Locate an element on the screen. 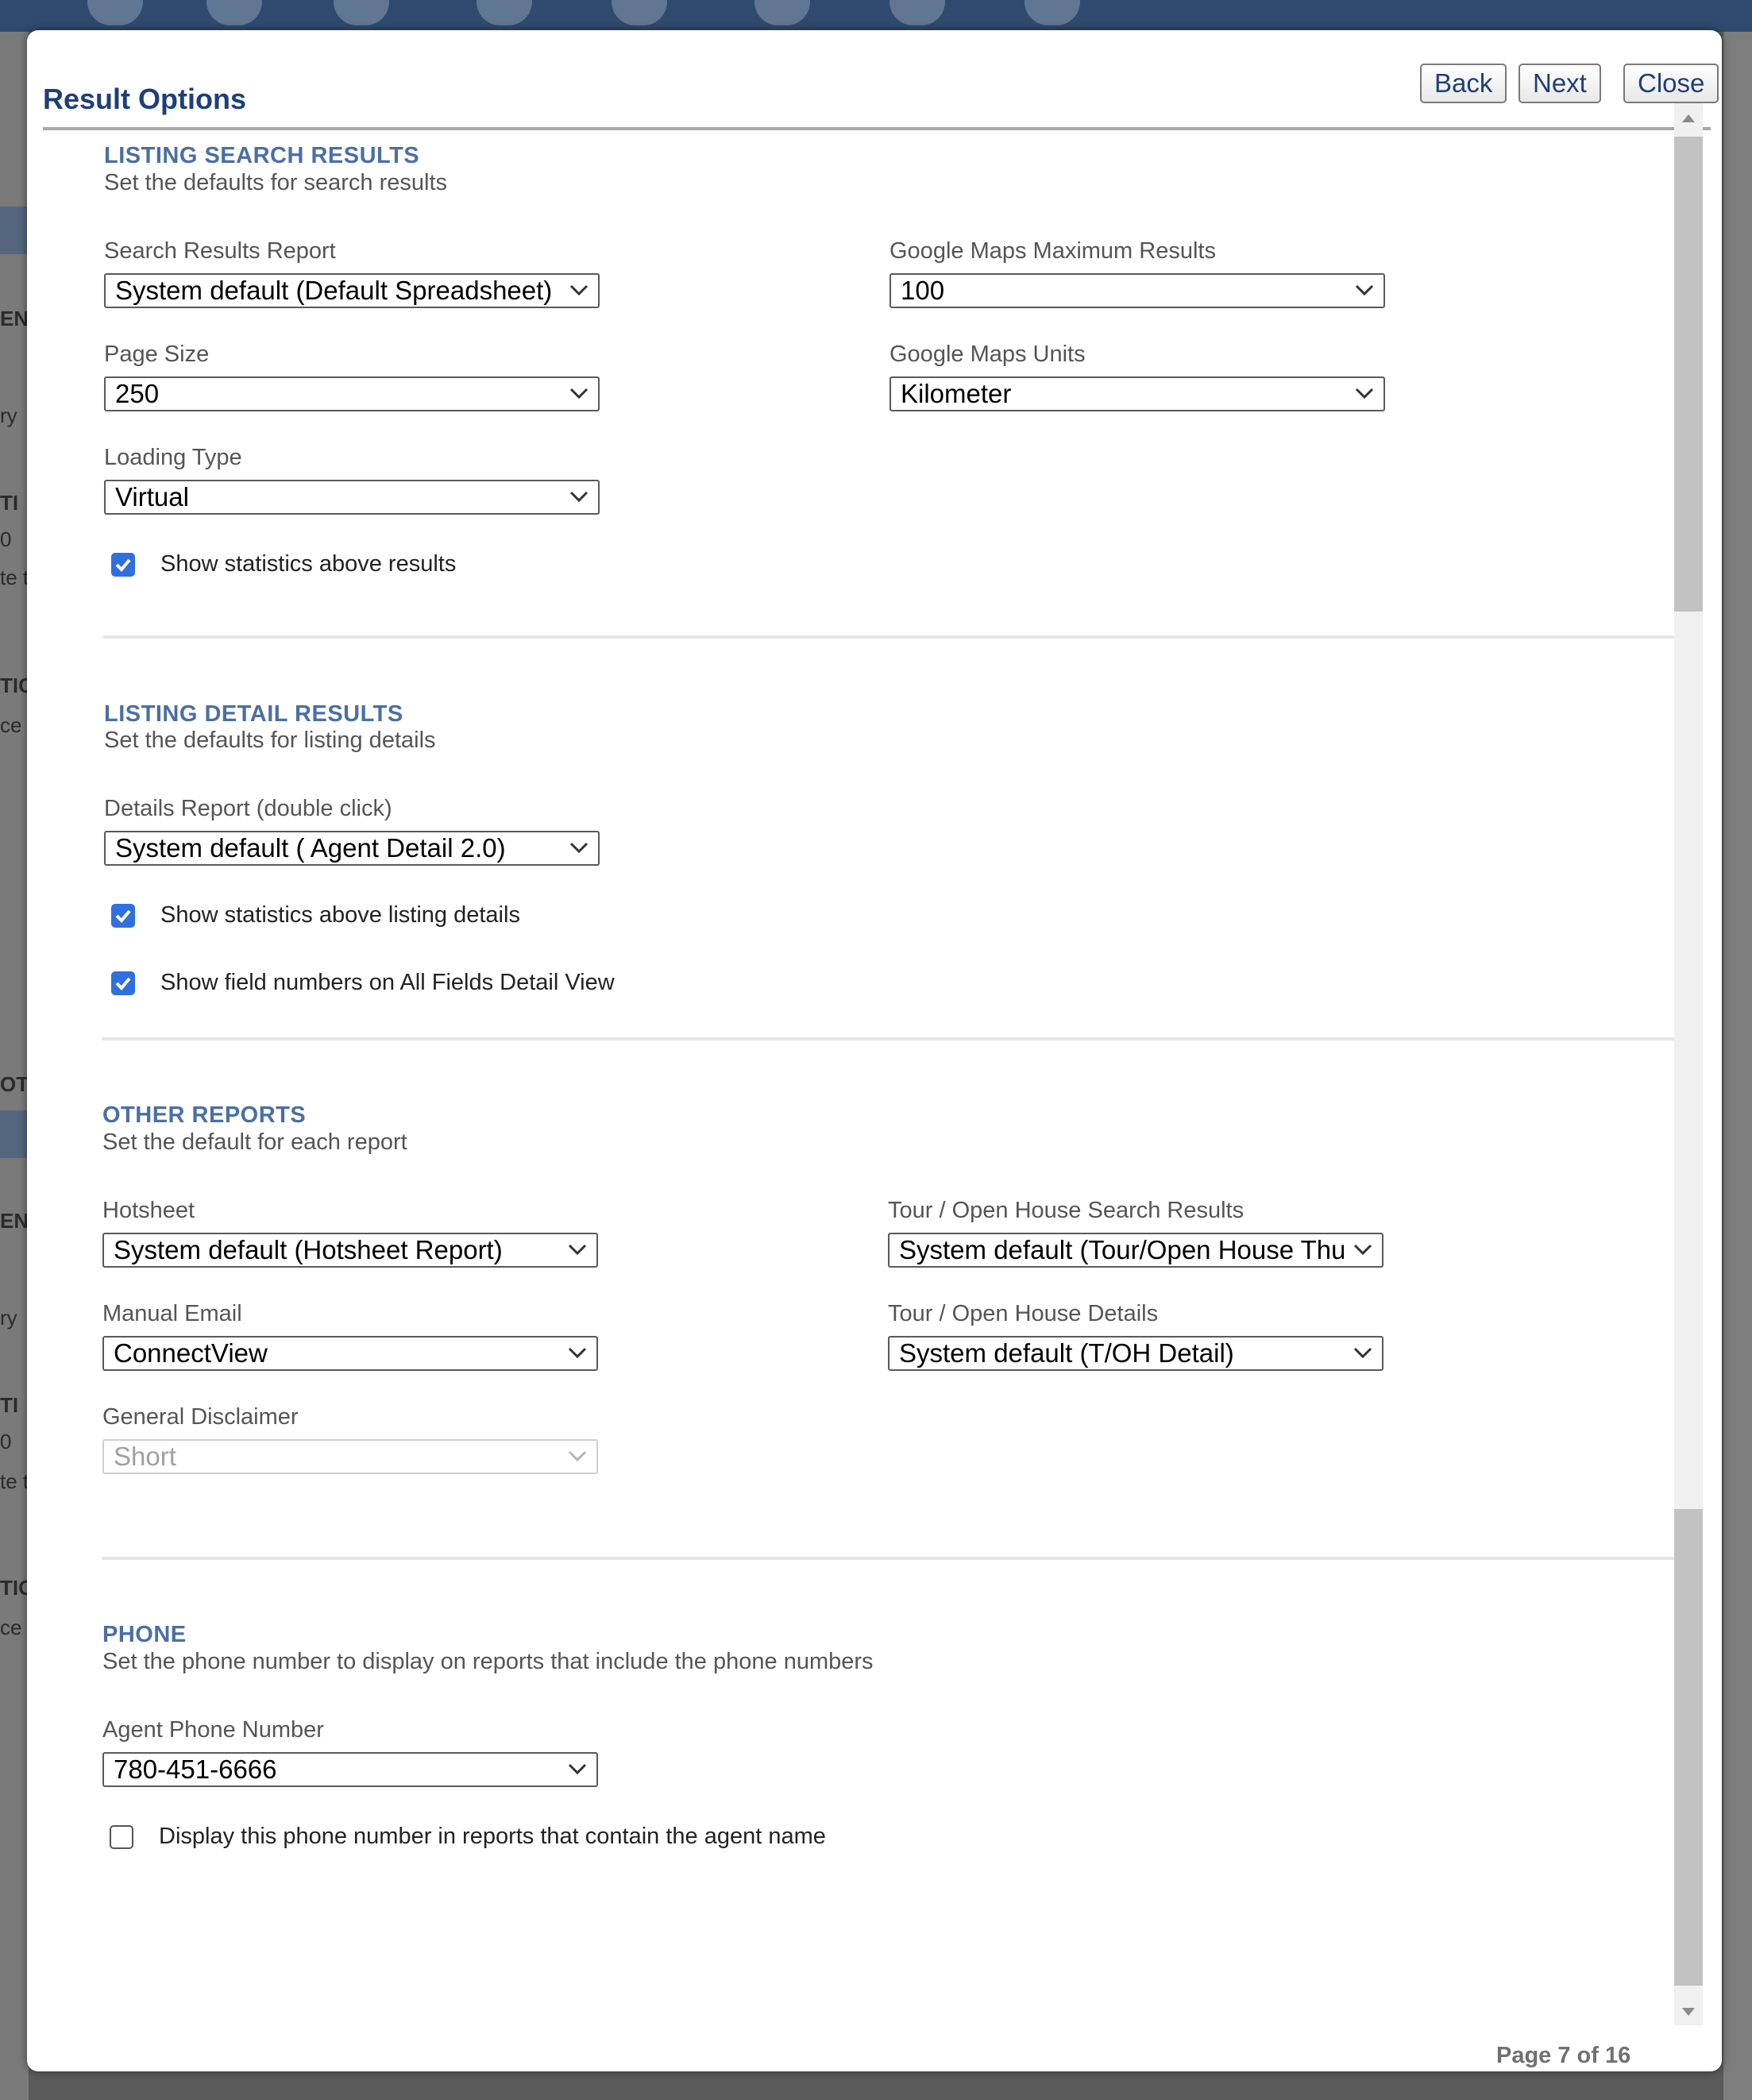 The image size is (1752, 2100). background-text: EN is located at coordinates (13, 1221).